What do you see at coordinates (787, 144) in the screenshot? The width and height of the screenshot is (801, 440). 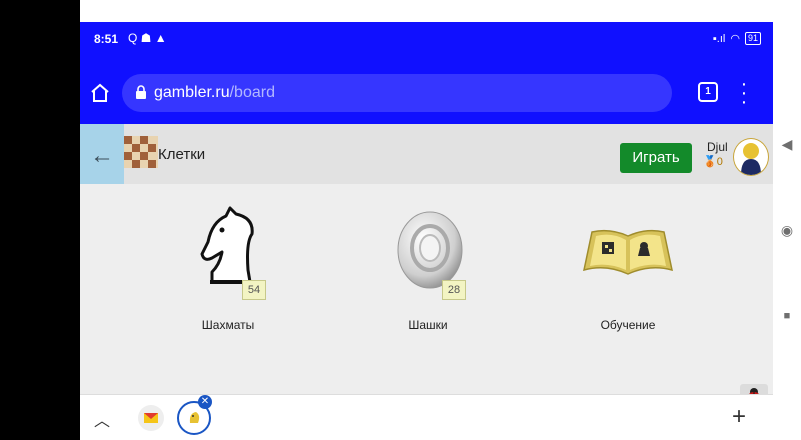 I see `nav-back-icon: ◀` at bounding box center [787, 144].